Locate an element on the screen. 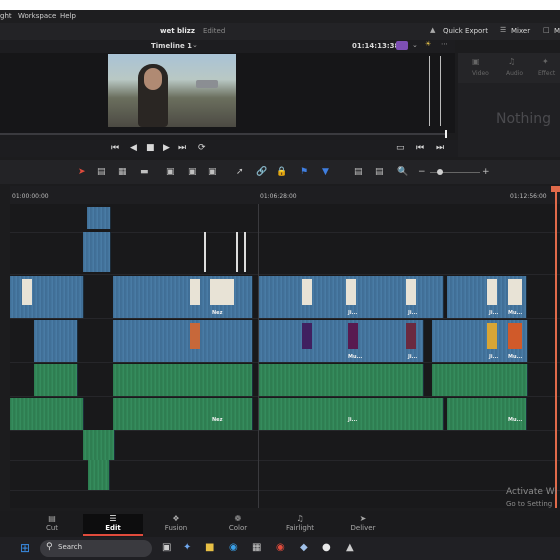 Image resolution: width=560 pixels, height=560 pixels. viewer-scrubber is located at coordinates (223, 134).